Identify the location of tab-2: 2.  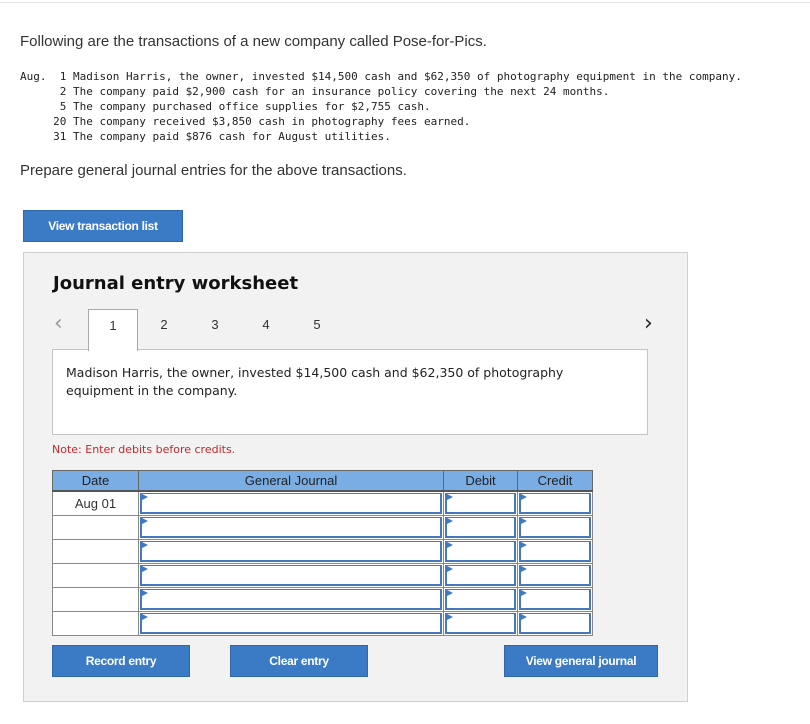
(164, 324).